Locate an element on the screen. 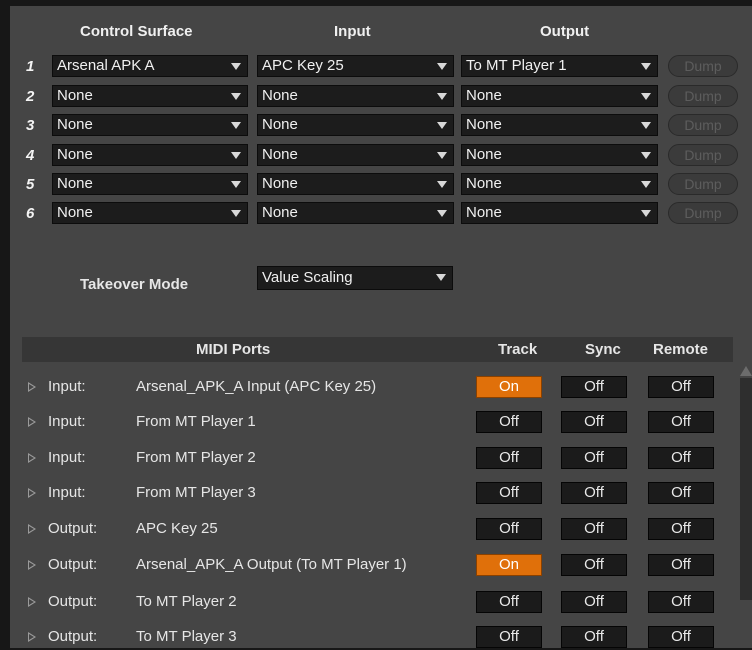 The height and width of the screenshot is (650, 752). header-sync: Sync is located at coordinates (603, 349).